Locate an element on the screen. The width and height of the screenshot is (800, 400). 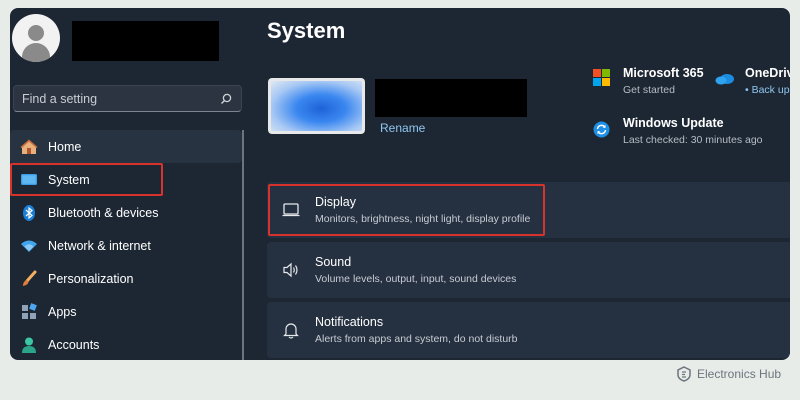
sidebar-item-label: Personalization is located at coordinates (91, 278).